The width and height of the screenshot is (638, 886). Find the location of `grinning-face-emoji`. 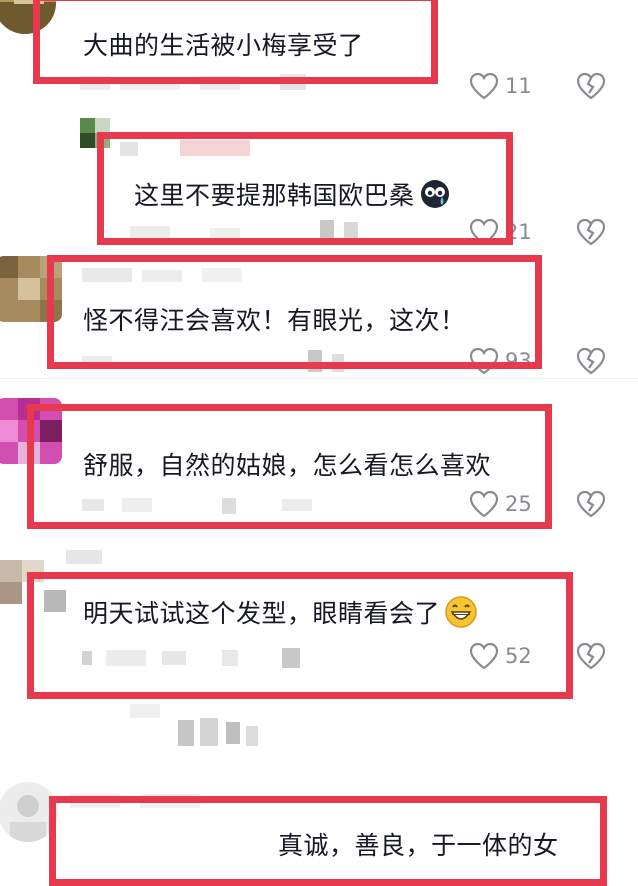

grinning-face-emoji is located at coordinates (461, 615).